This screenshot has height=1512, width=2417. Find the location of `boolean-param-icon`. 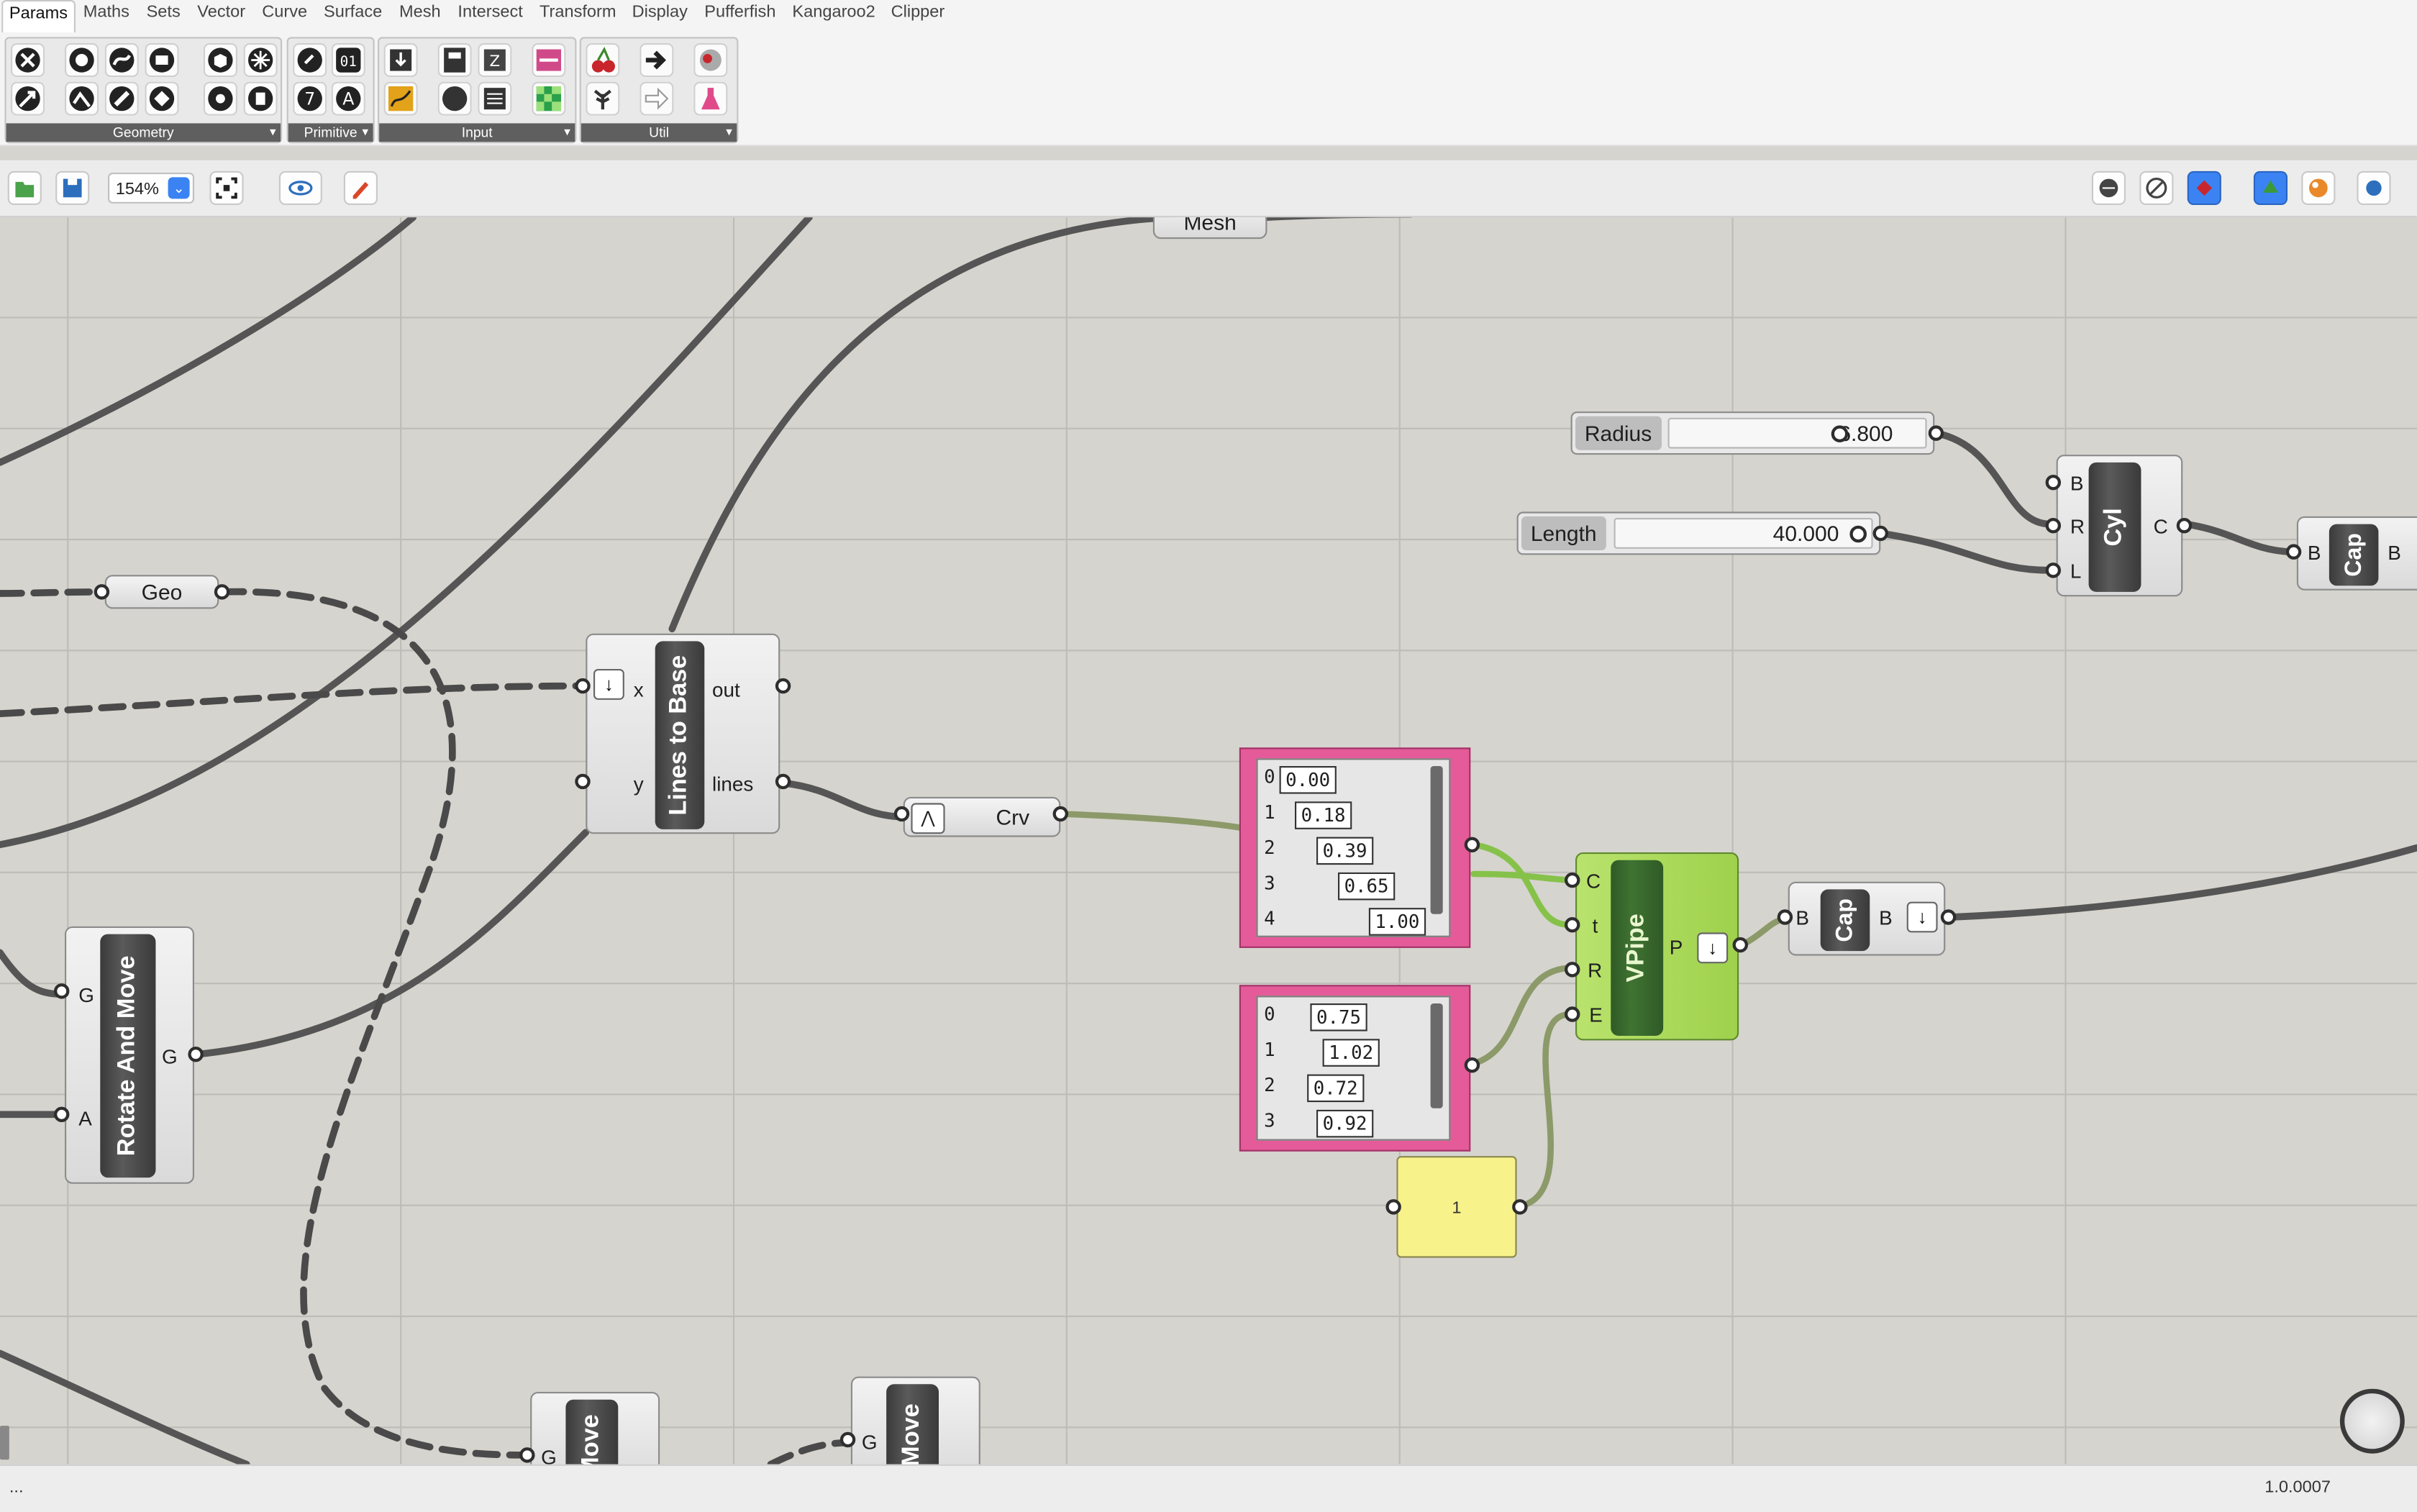

boolean-param-icon is located at coordinates (310, 60).